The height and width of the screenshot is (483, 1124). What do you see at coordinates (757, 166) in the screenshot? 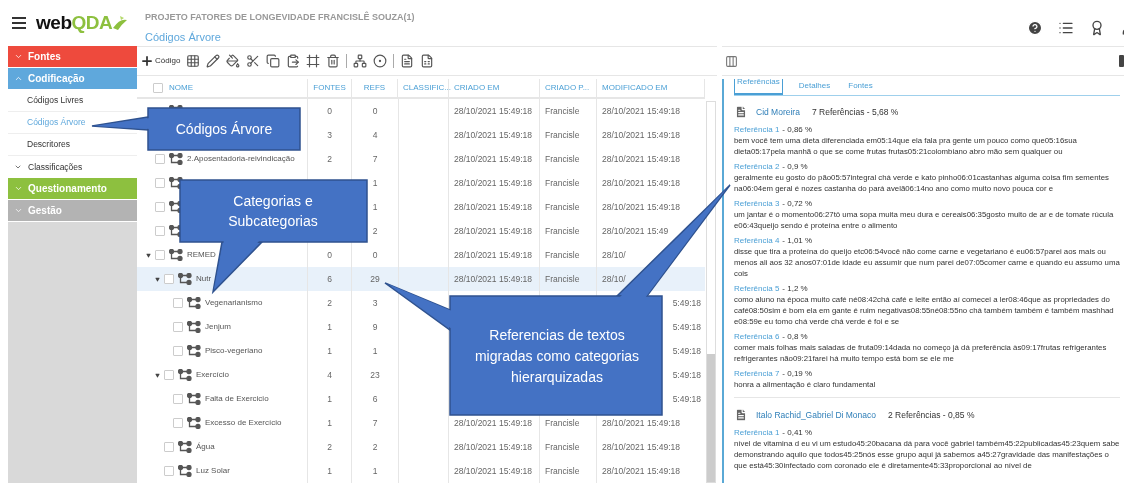
I see `reference-link: Referência 2` at bounding box center [757, 166].